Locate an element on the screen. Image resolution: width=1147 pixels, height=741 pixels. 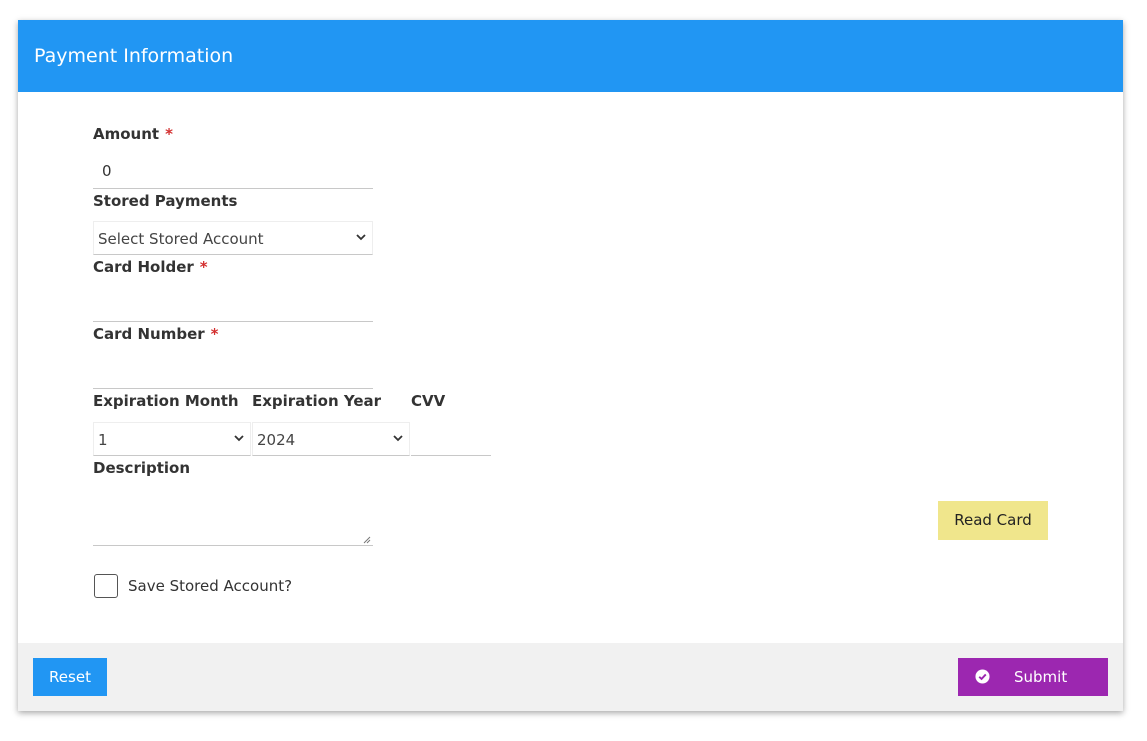
cvv-label: CVV is located at coordinates (428, 401).